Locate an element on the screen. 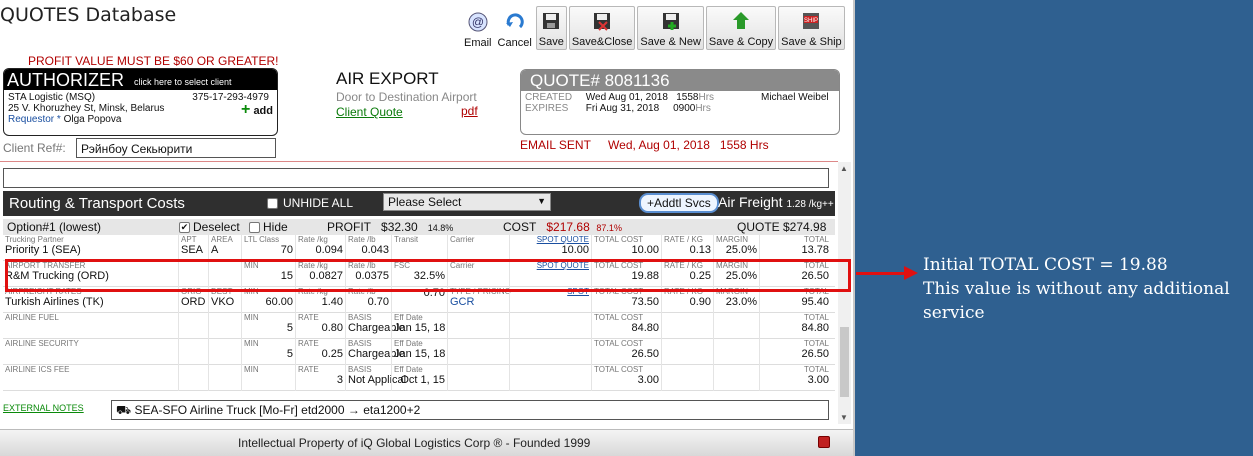  cell-header: RATE / KG is located at coordinates (683, 239).